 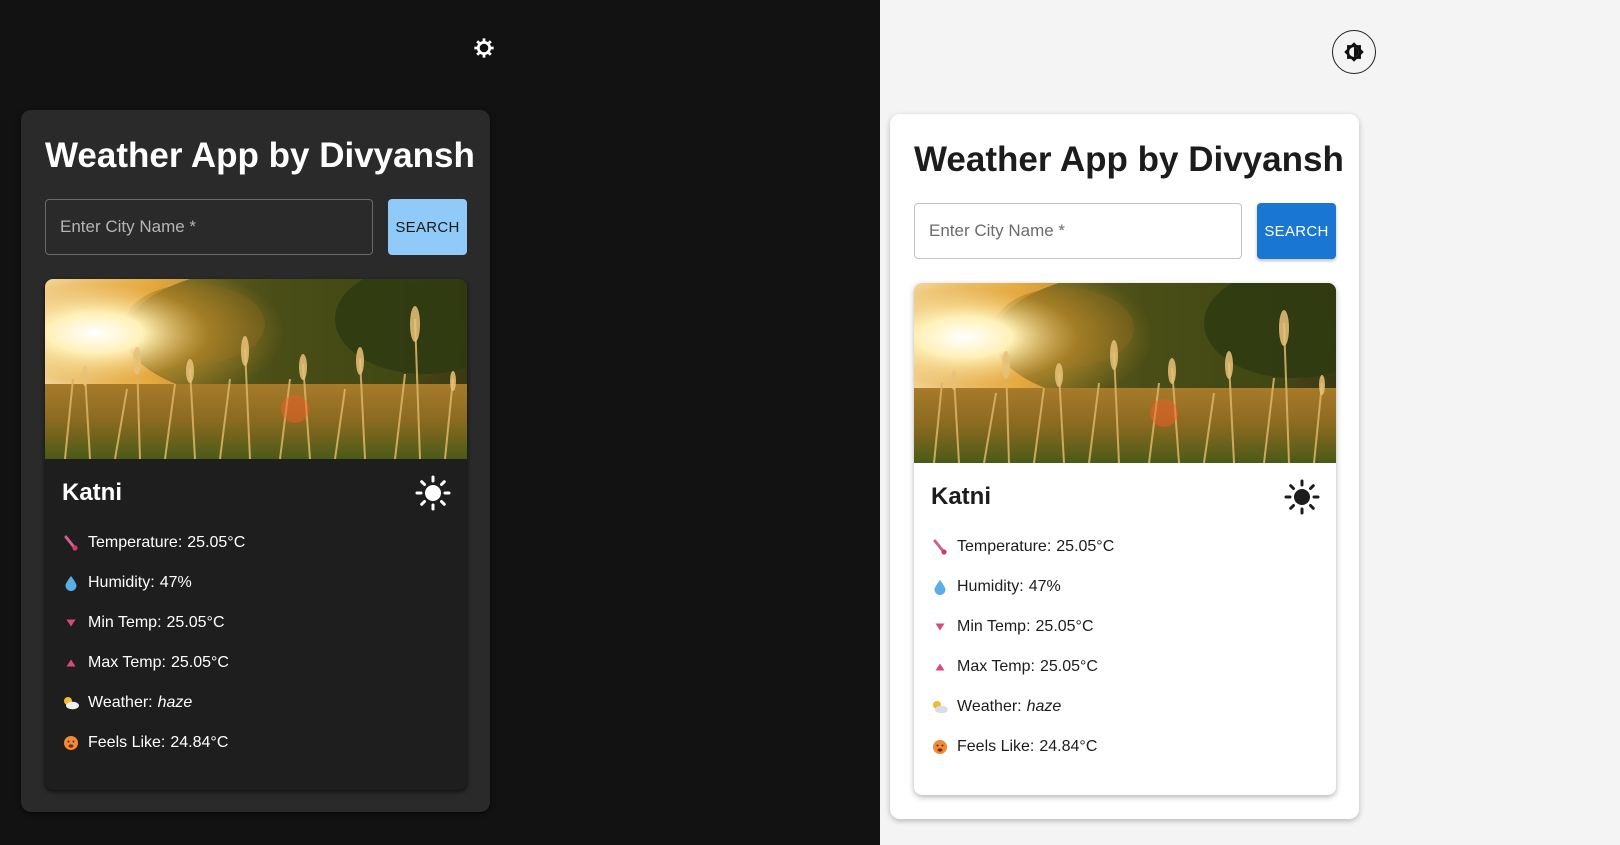 I want to click on gear-icon, so click(x=484, y=48).